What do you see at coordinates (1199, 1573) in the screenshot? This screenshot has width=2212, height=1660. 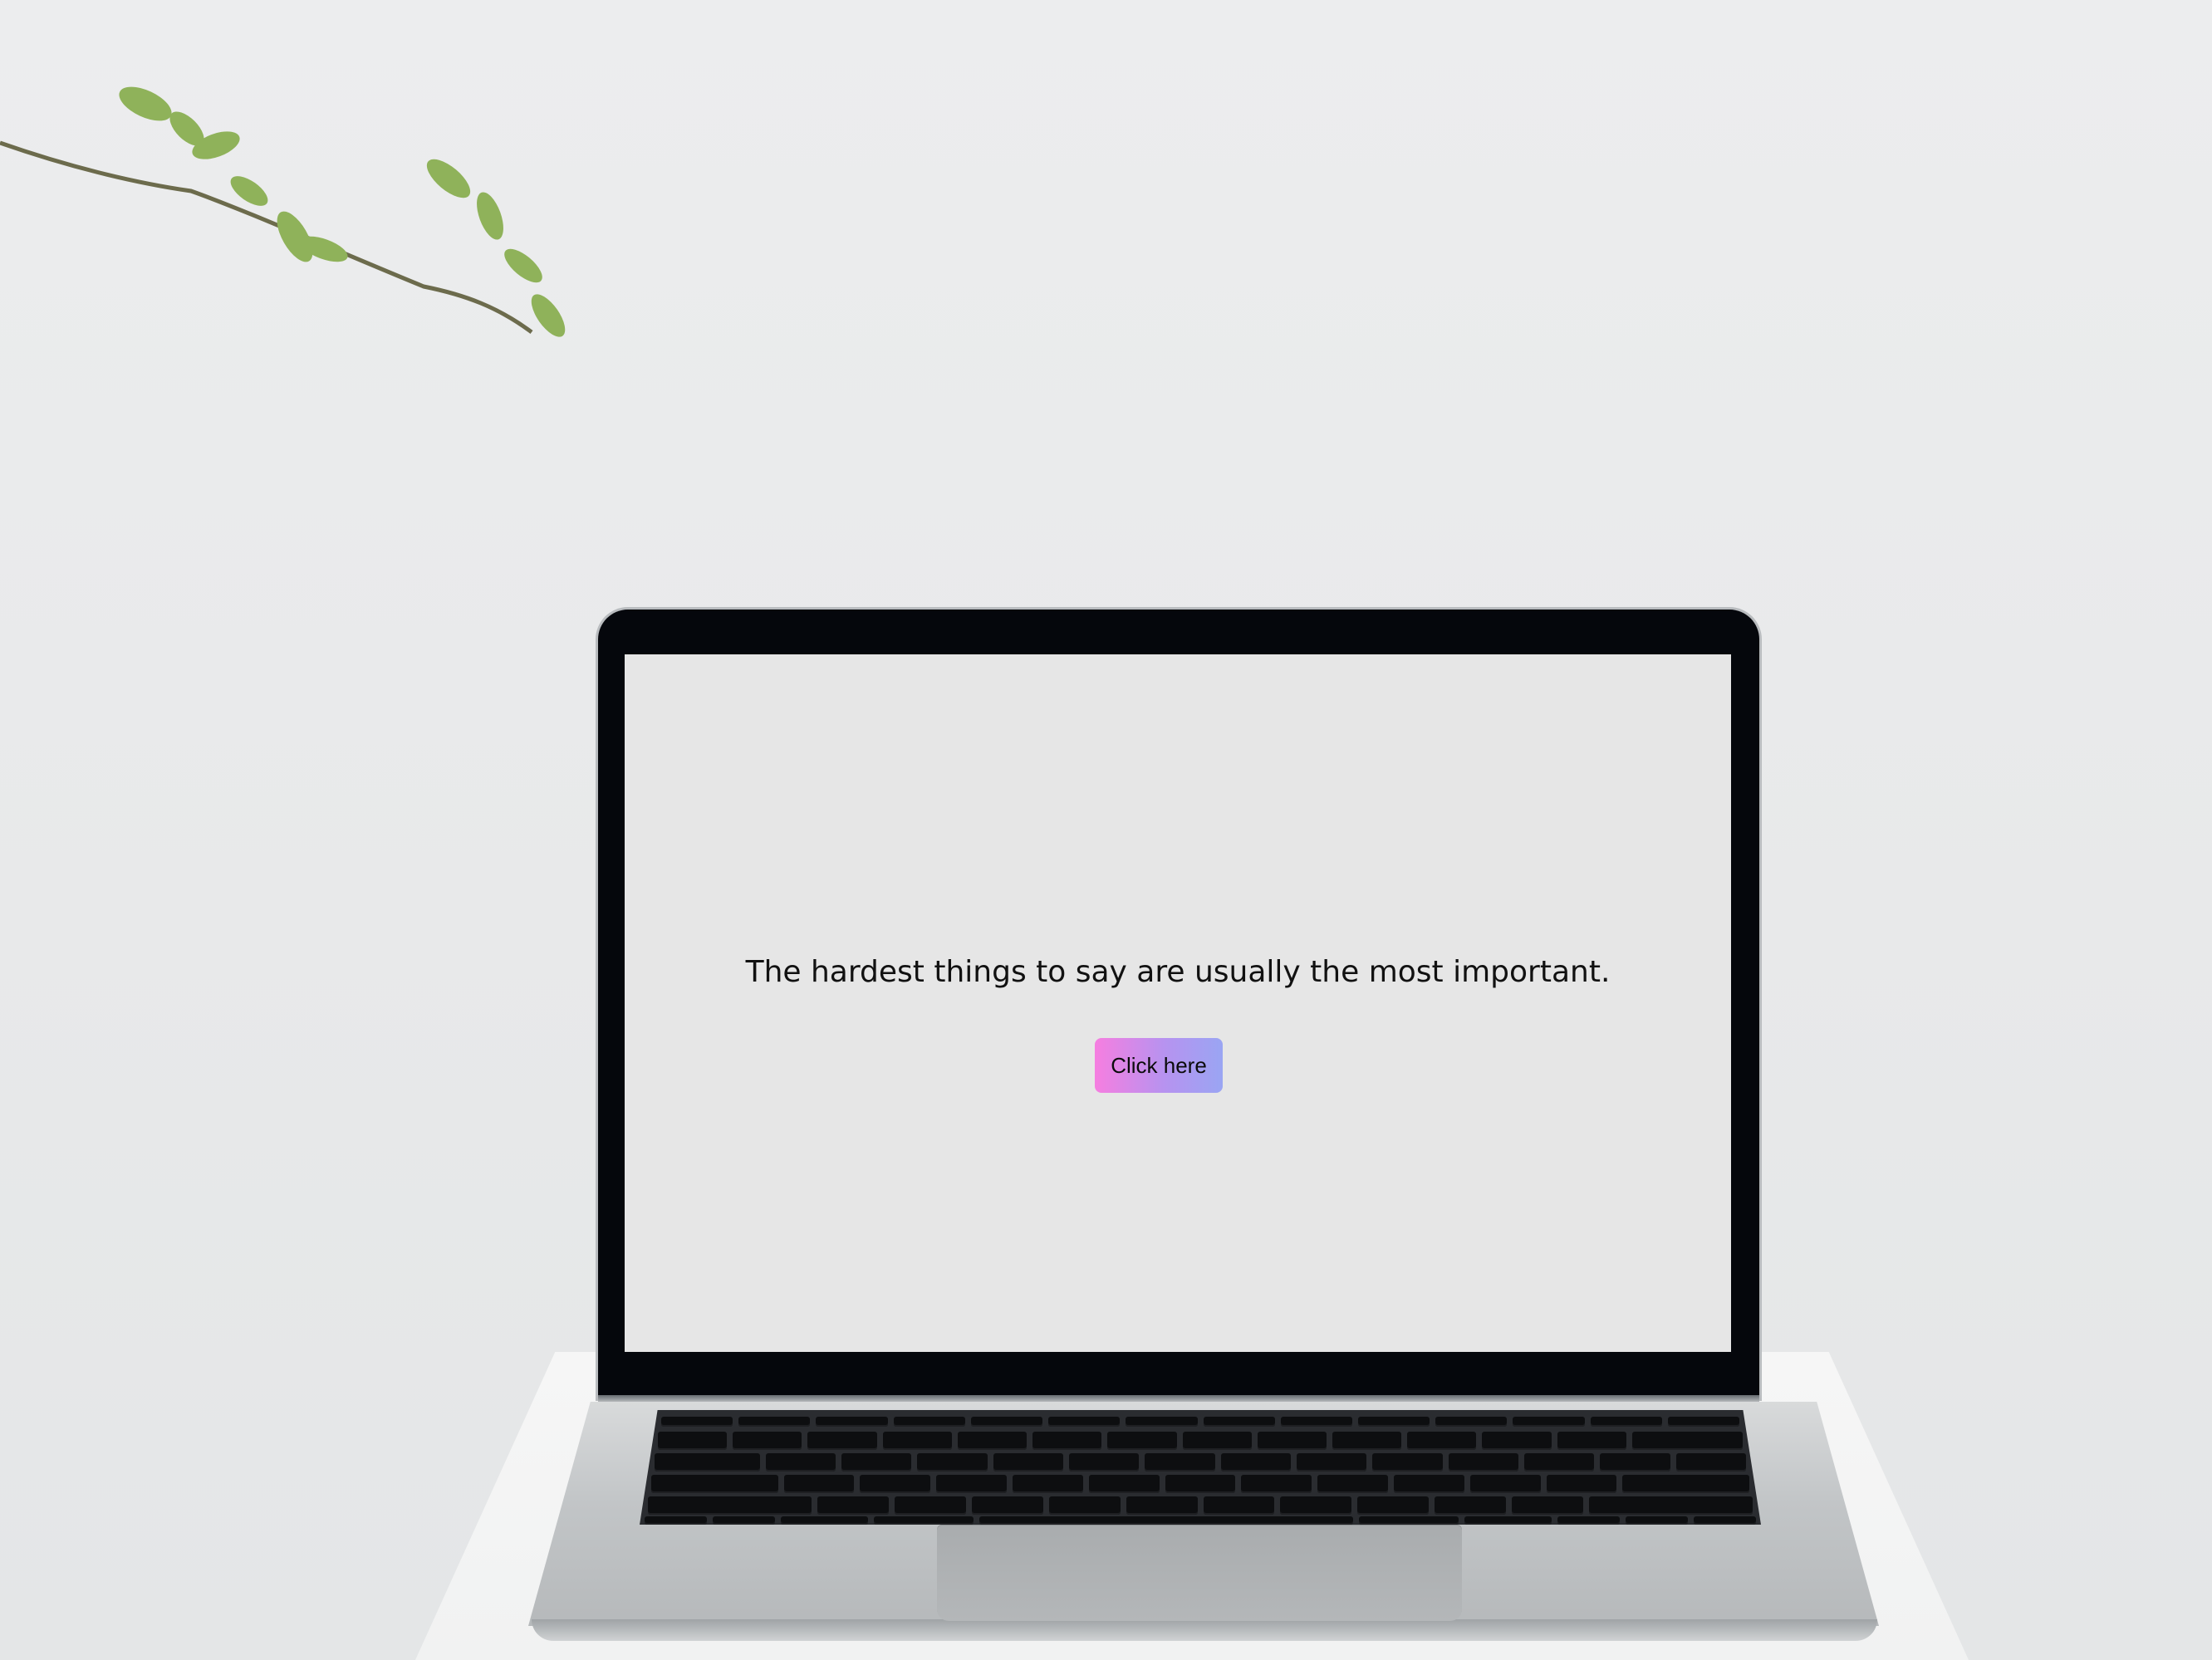 I see `trackpad` at bounding box center [1199, 1573].